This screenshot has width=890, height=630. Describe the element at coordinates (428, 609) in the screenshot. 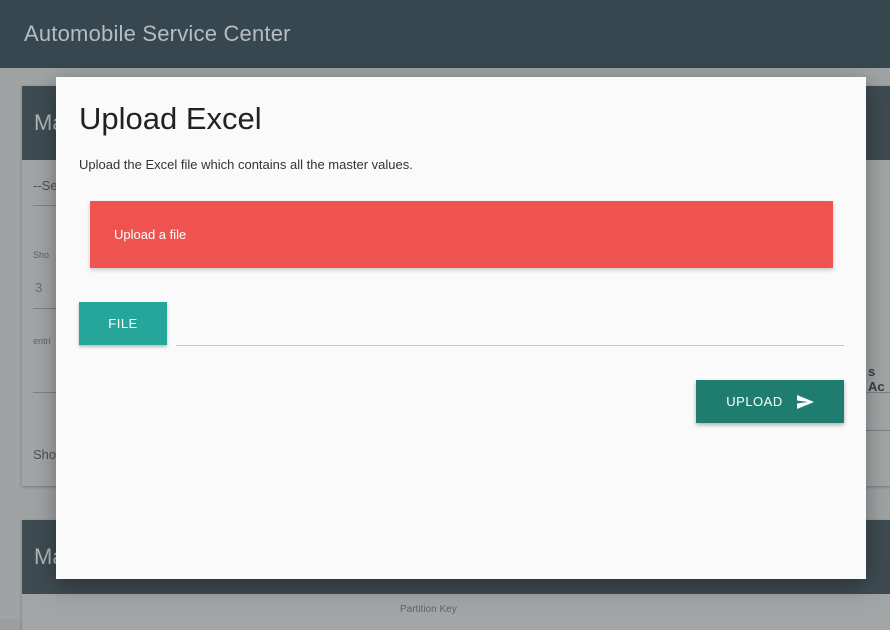

I see `partition-key-label: Partition Key` at that location.